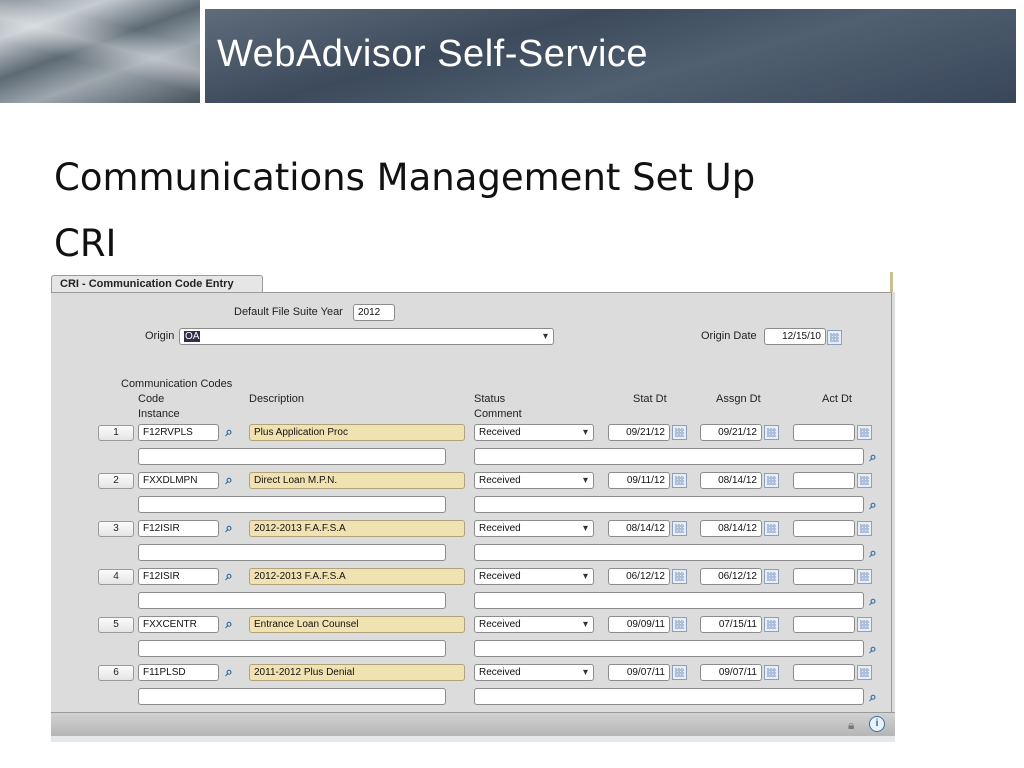 The image size is (1024, 768). I want to click on assgn-dt-input: 09/07/11, so click(731, 672).